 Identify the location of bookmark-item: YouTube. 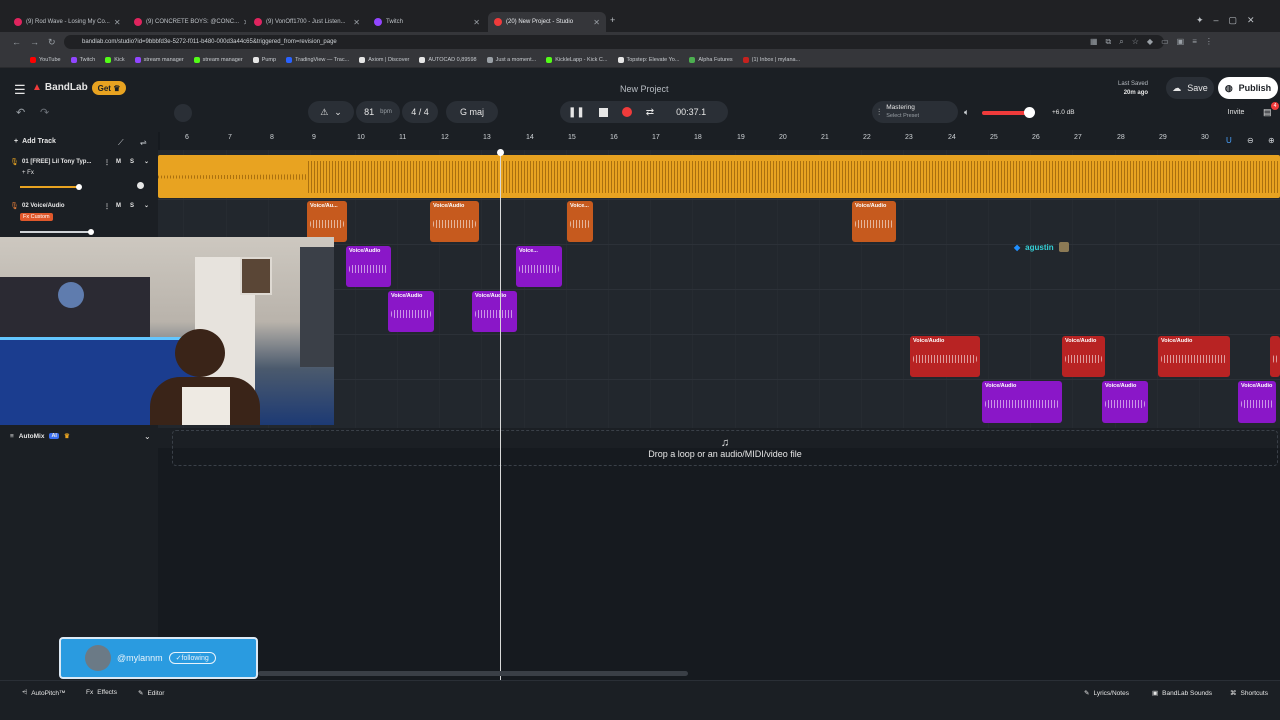
(45, 59).